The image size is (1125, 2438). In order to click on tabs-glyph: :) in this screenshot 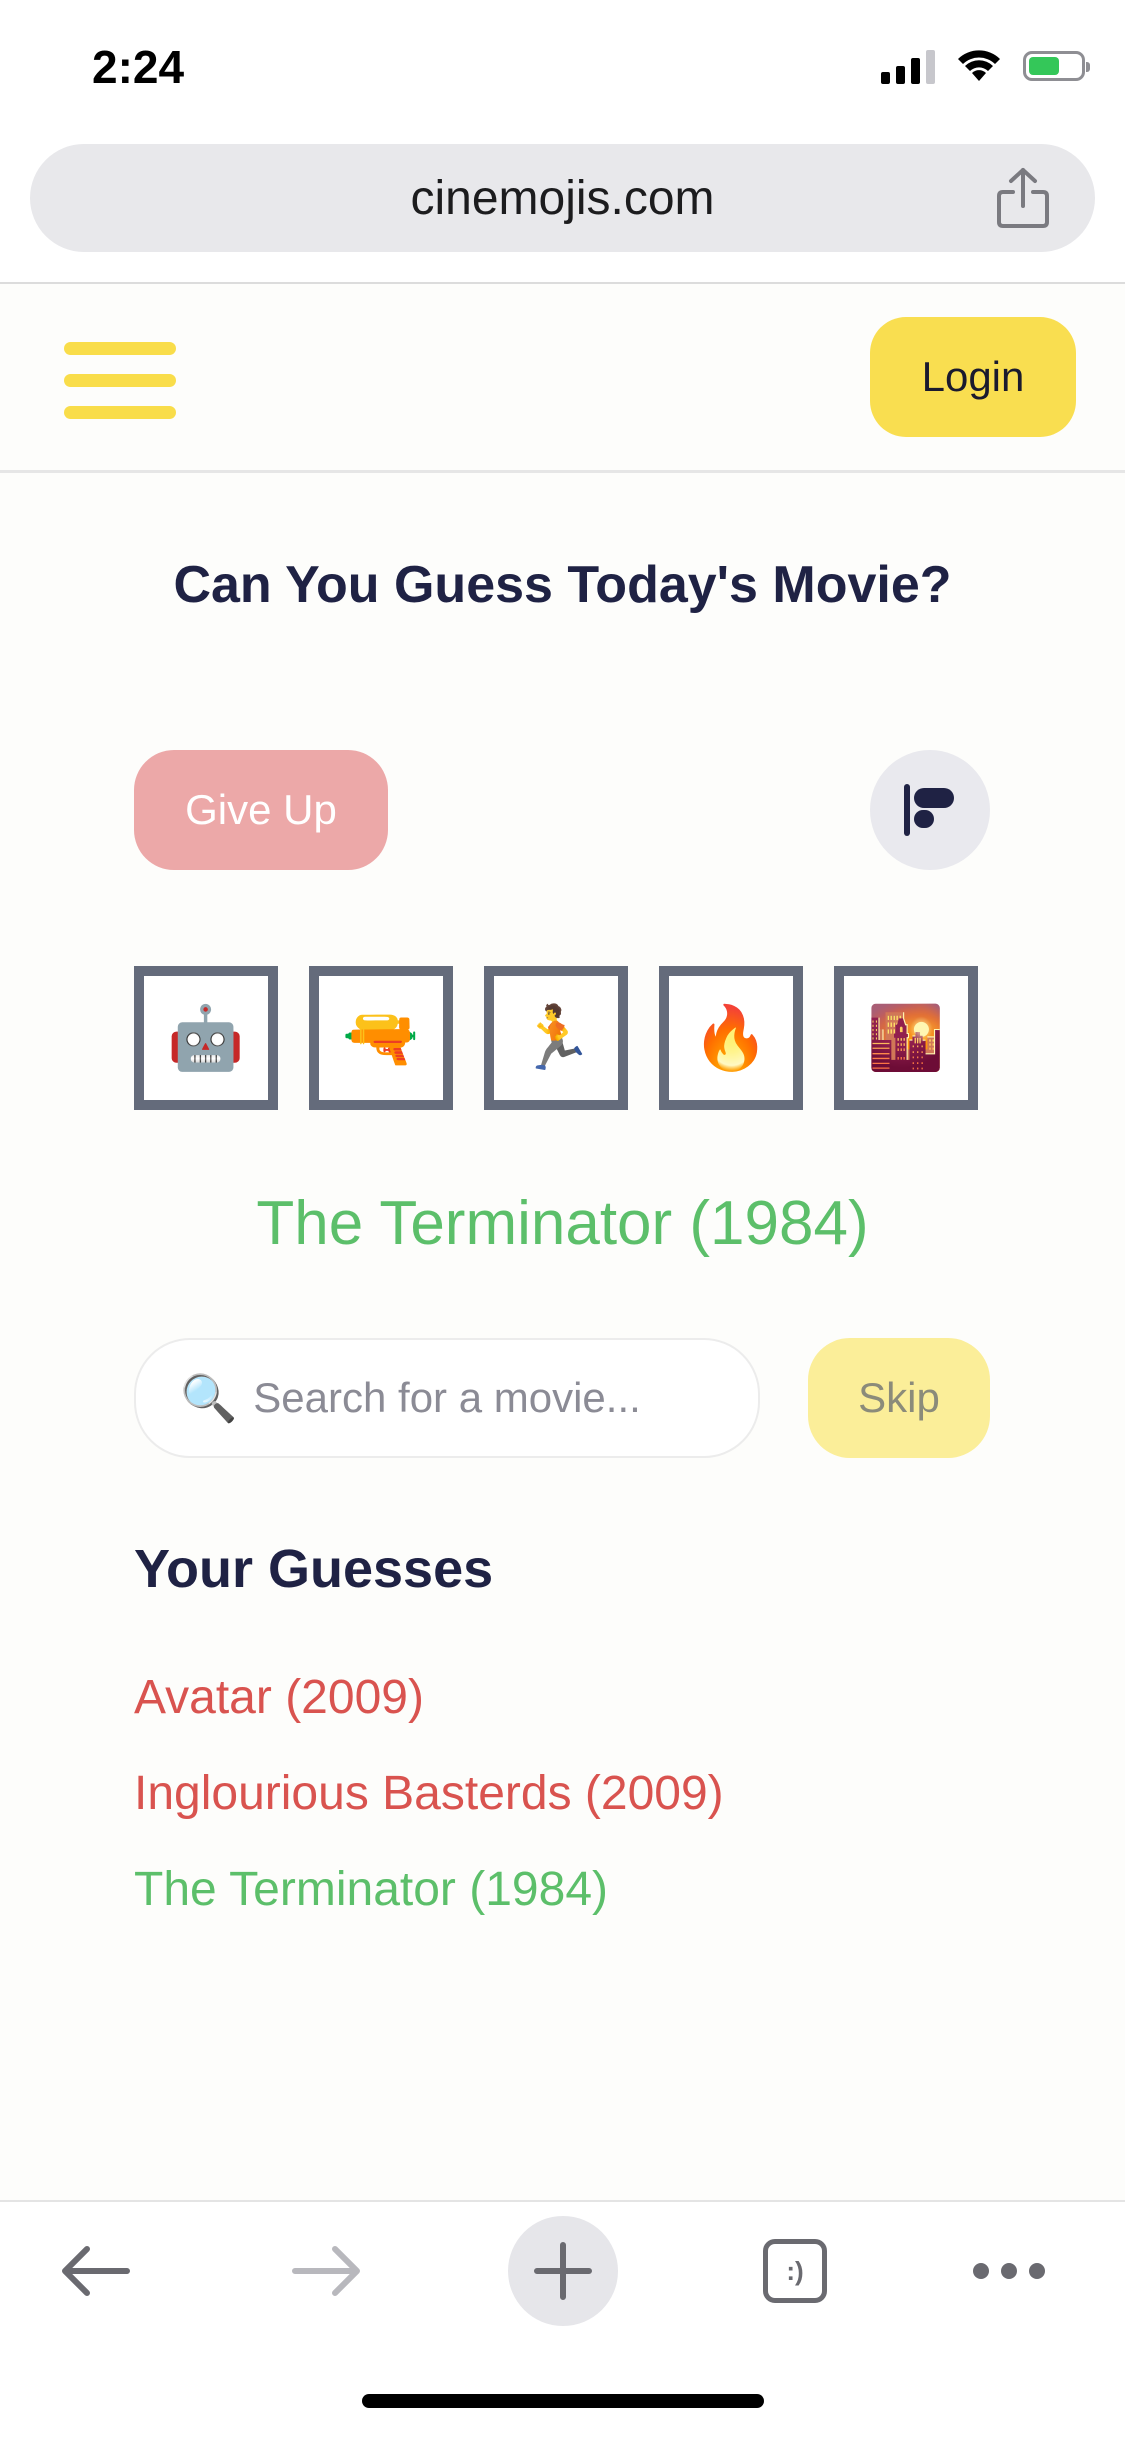, I will do `click(795, 2270)`.